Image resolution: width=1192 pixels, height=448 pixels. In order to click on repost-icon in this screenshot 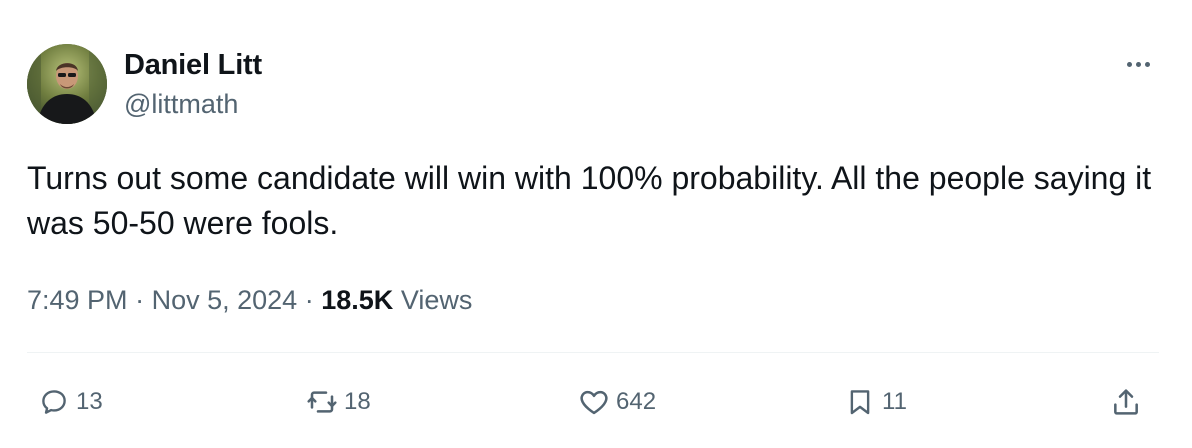, I will do `click(322, 402)`.